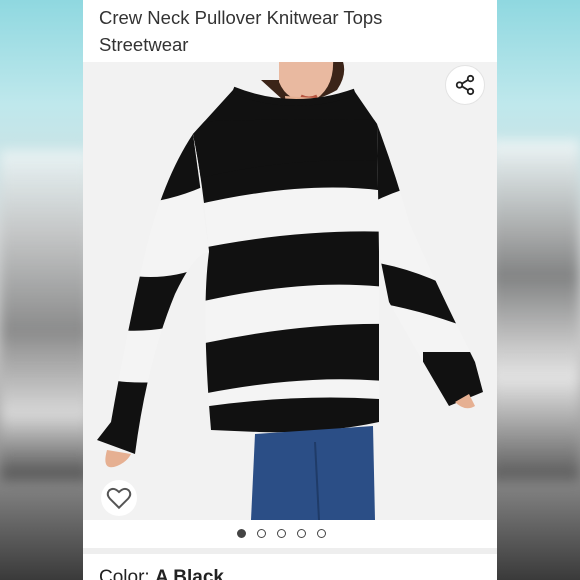 This screenshot has width=580, height=580. I want to click on add-to-wishlist-button, so click(119, 498).